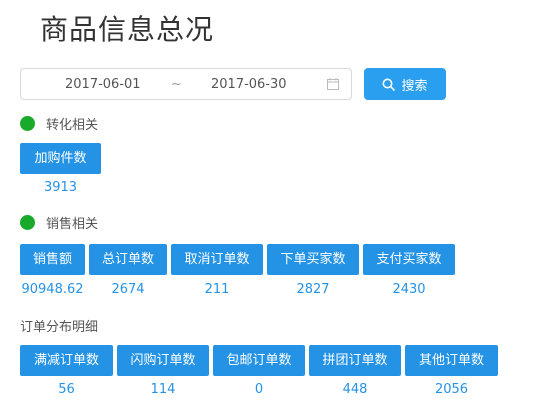 This screenshot has height=407, width=542. What do you see at coordinates (249, 84) in the screenshot?
I see `end-date-input: 2017-06-30` at bounding box center [249, 84].